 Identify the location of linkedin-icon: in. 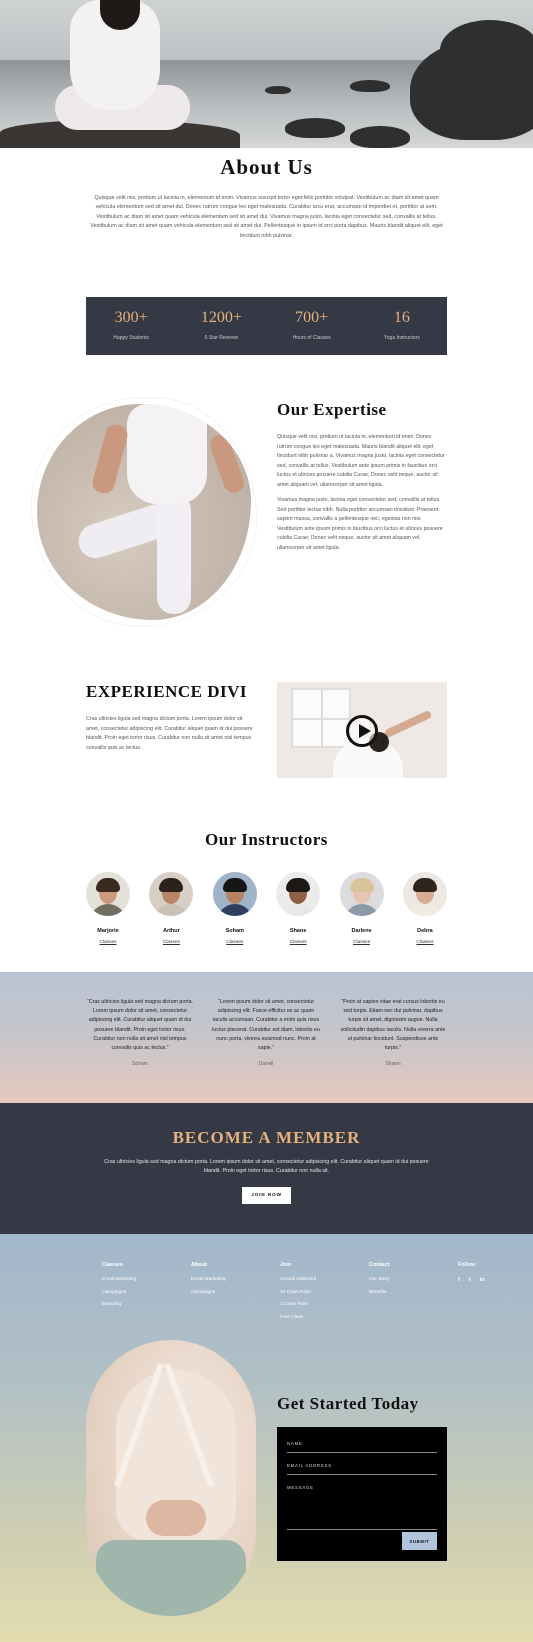
(482, 1280).